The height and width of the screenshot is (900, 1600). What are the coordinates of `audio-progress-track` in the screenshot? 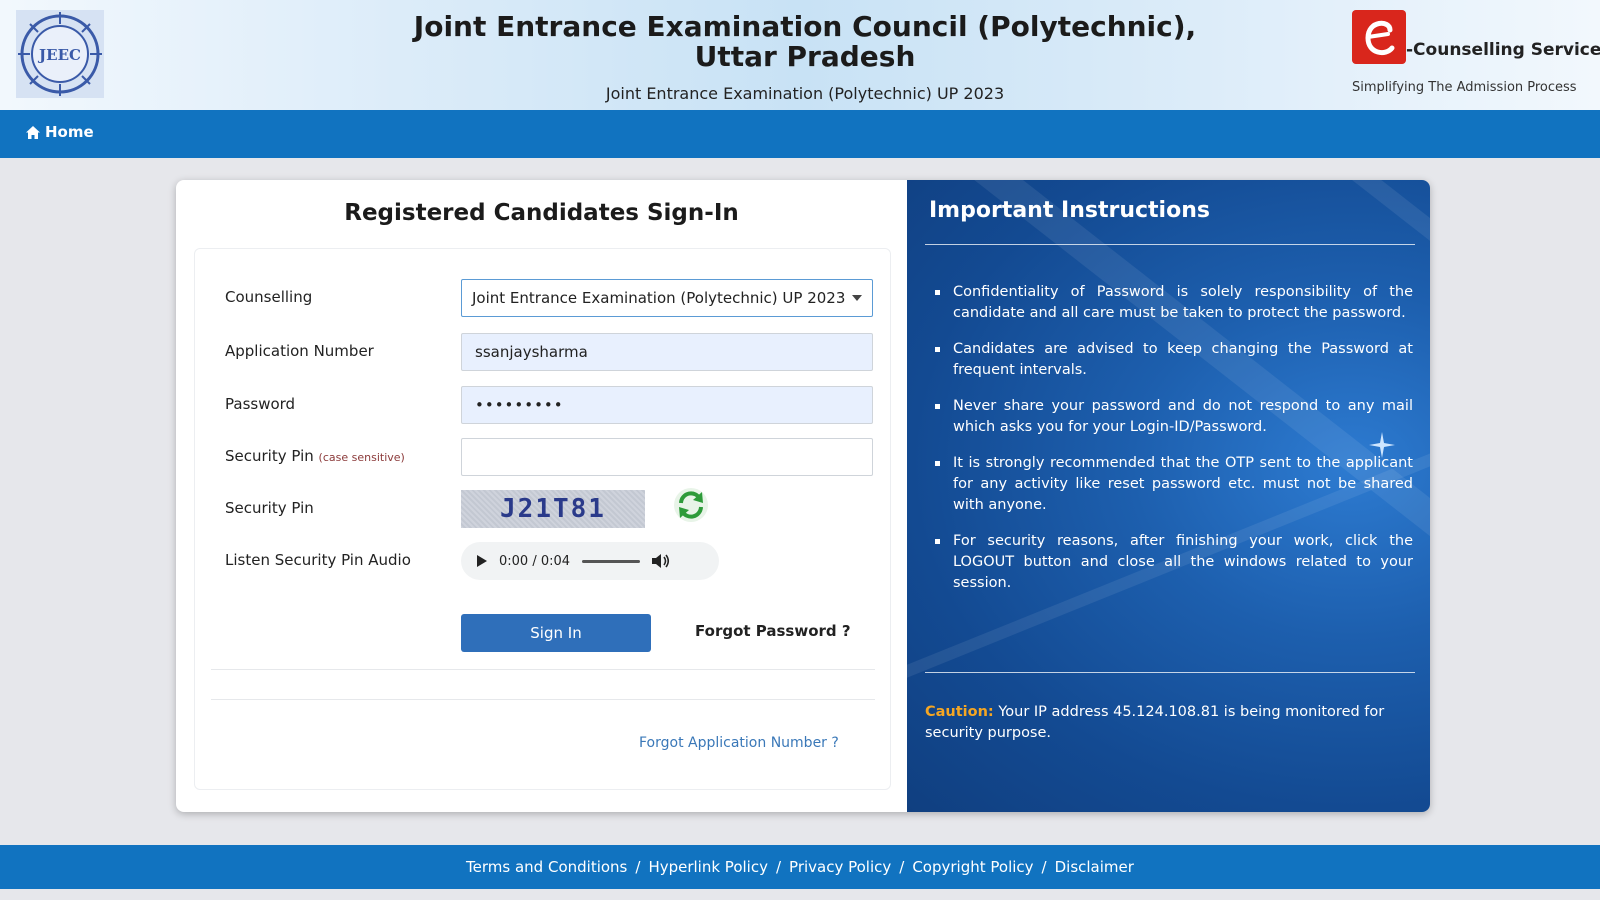 It's located at (611, 561).